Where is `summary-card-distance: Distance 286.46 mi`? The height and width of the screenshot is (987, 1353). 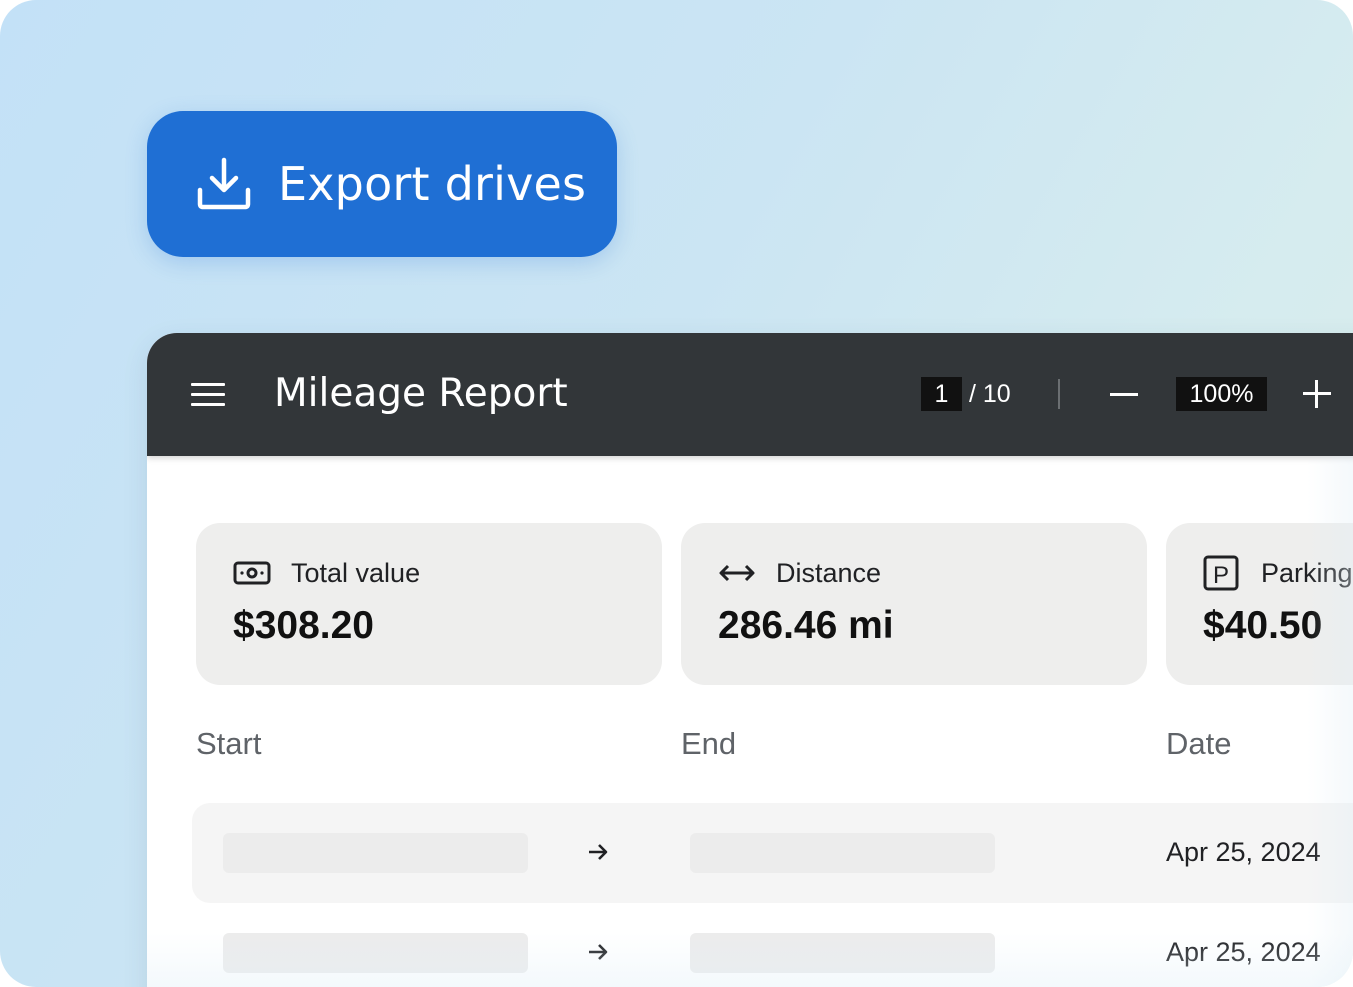 summary-card-distance: Distance 286.46 mi is located at coordinates (914, 604).